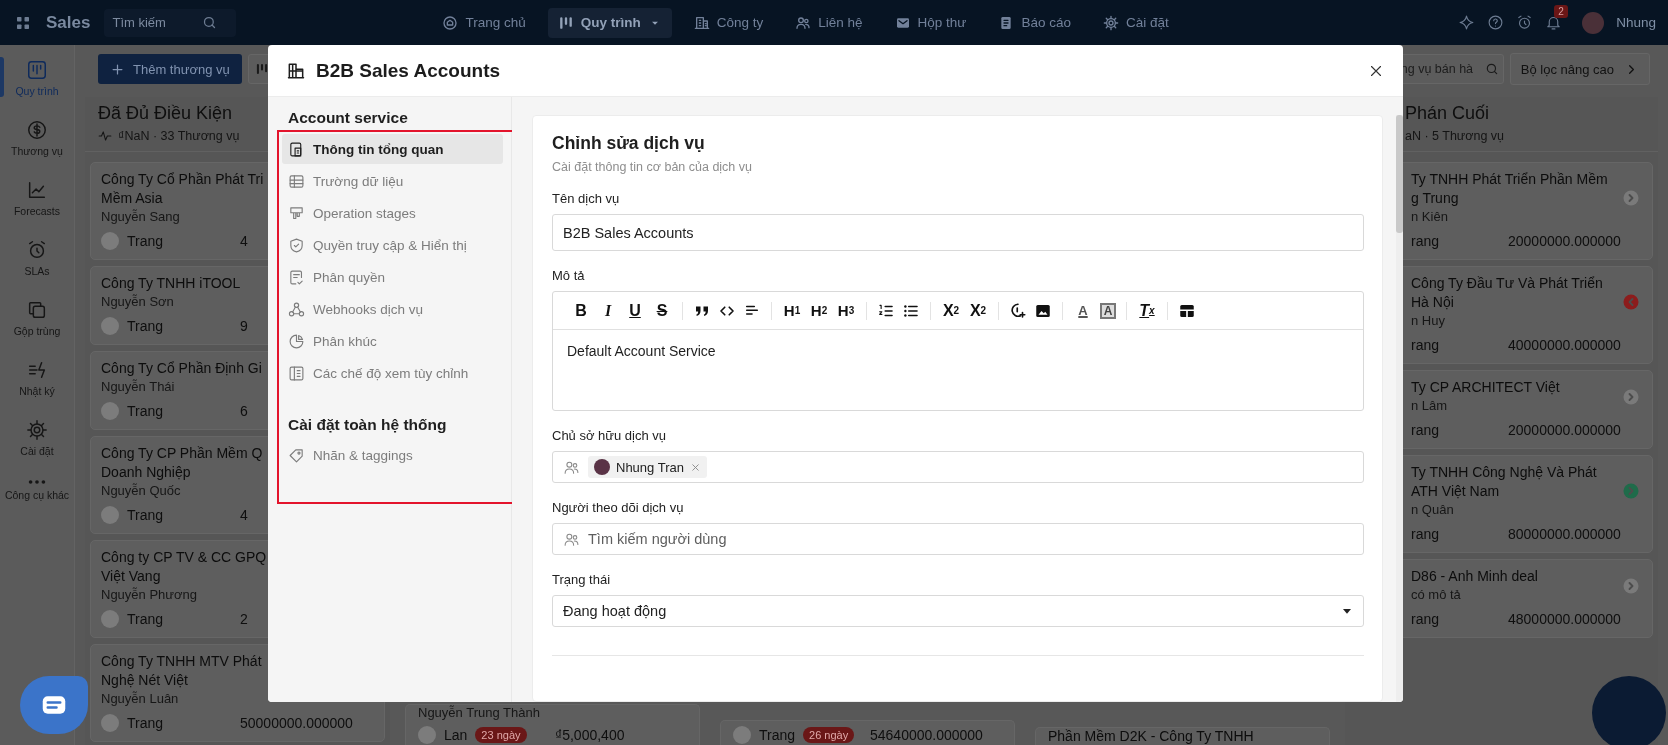 Image resolution: width=1668 pixels, height=745 pixels. I want to click on search-input: Tìm kiếm, so click(155, 22).